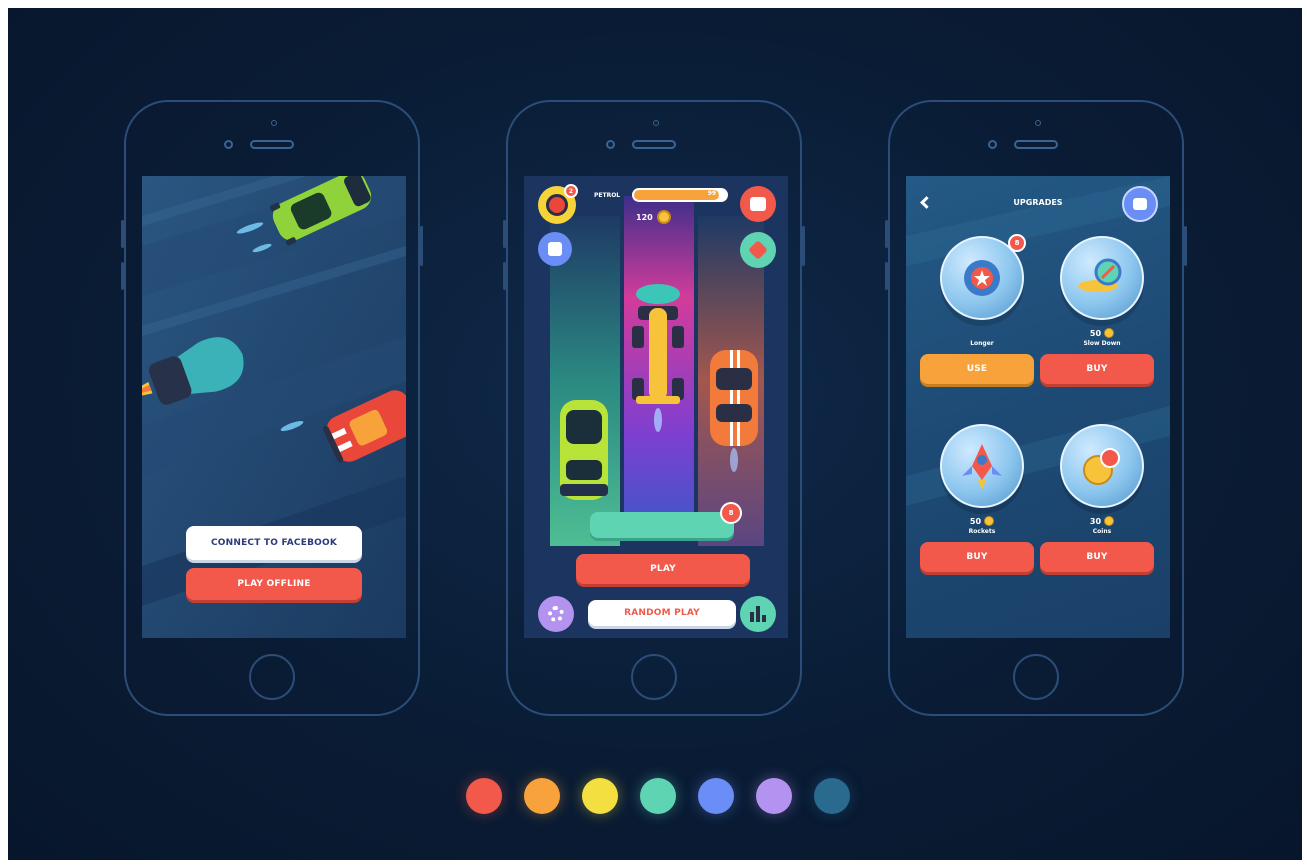 The image size is (1307, 866). I want to click on rocket-icon, so click(982, 467).